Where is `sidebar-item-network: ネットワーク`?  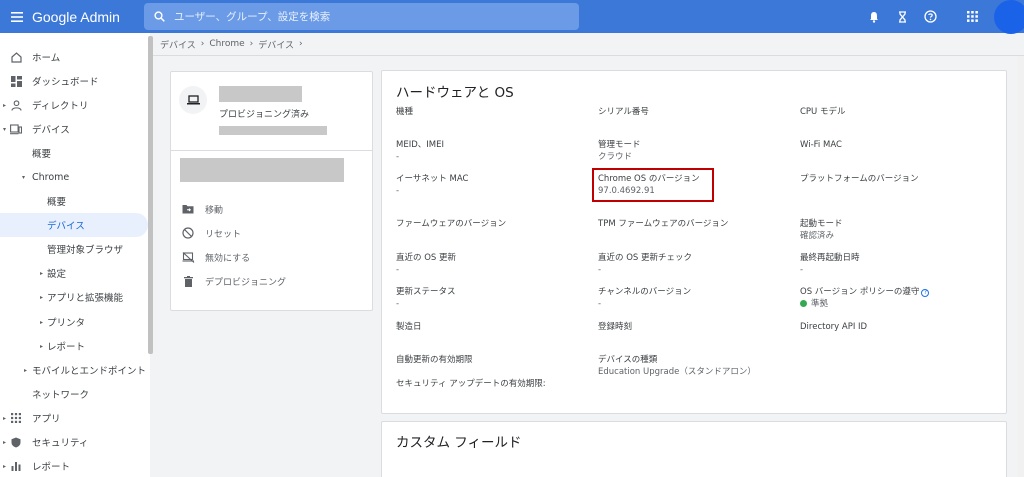 sidebar-item-network: ネットワーク is located at coordinates (74, 394).